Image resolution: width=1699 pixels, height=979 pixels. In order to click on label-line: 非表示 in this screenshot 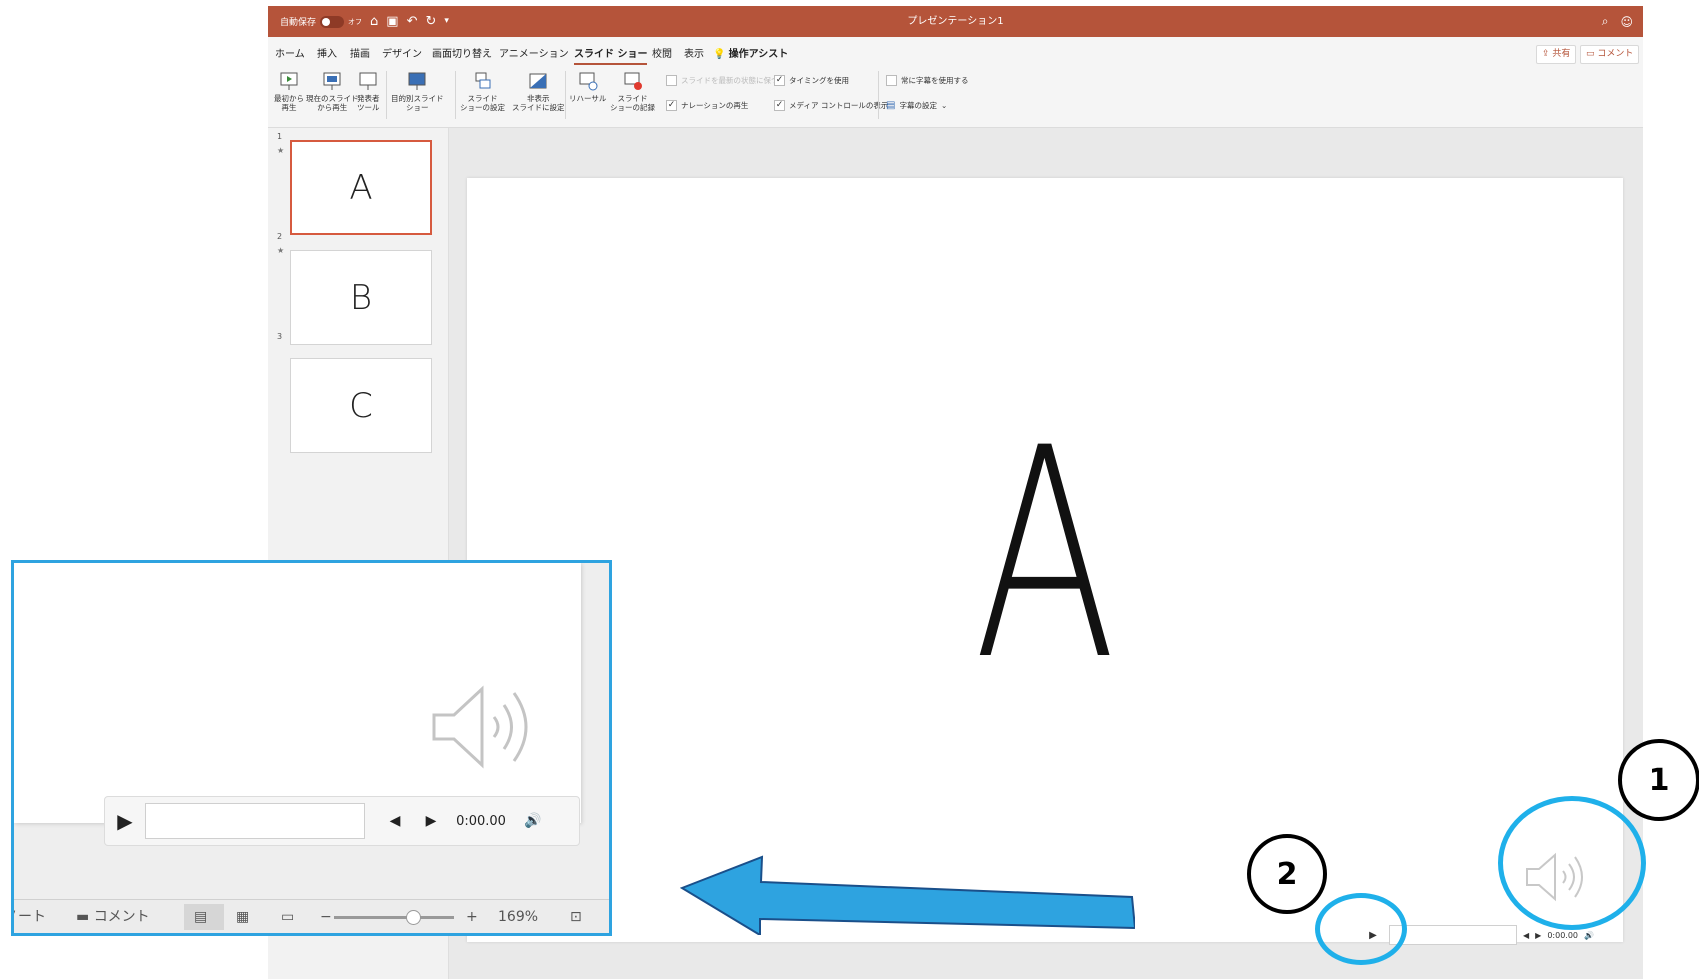, I will do `click(538, 98)`.